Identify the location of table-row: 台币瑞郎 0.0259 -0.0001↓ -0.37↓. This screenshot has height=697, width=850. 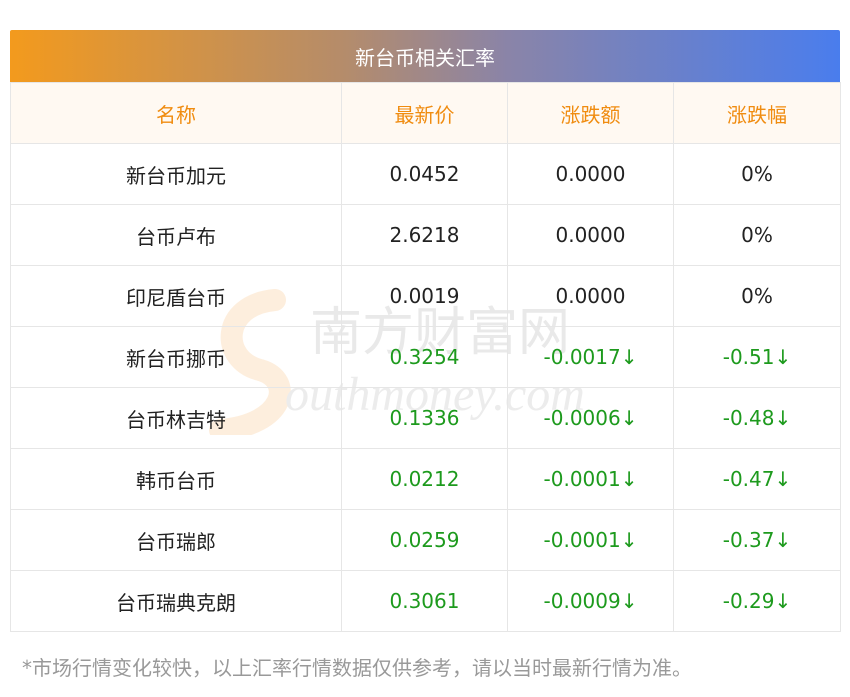
(425, 540).